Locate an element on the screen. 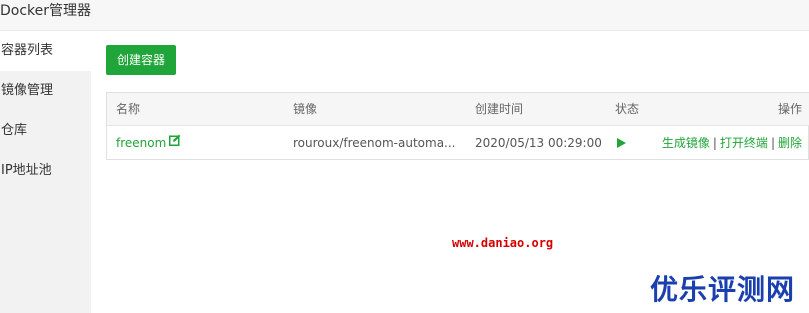 Image resolution: width=809 pixels, height=313 pixels. watermark-brand: 优乐评测网 is located at coordinates (723, 289).